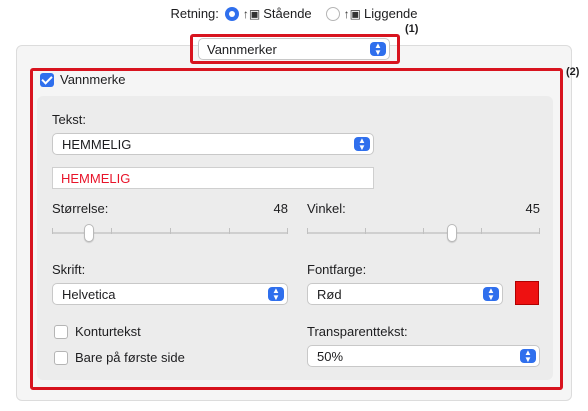  What do you see at coordinates (80, 208) in the screenshot?
I see `size-label: Størrelse:` at bounding box center [80, 208].